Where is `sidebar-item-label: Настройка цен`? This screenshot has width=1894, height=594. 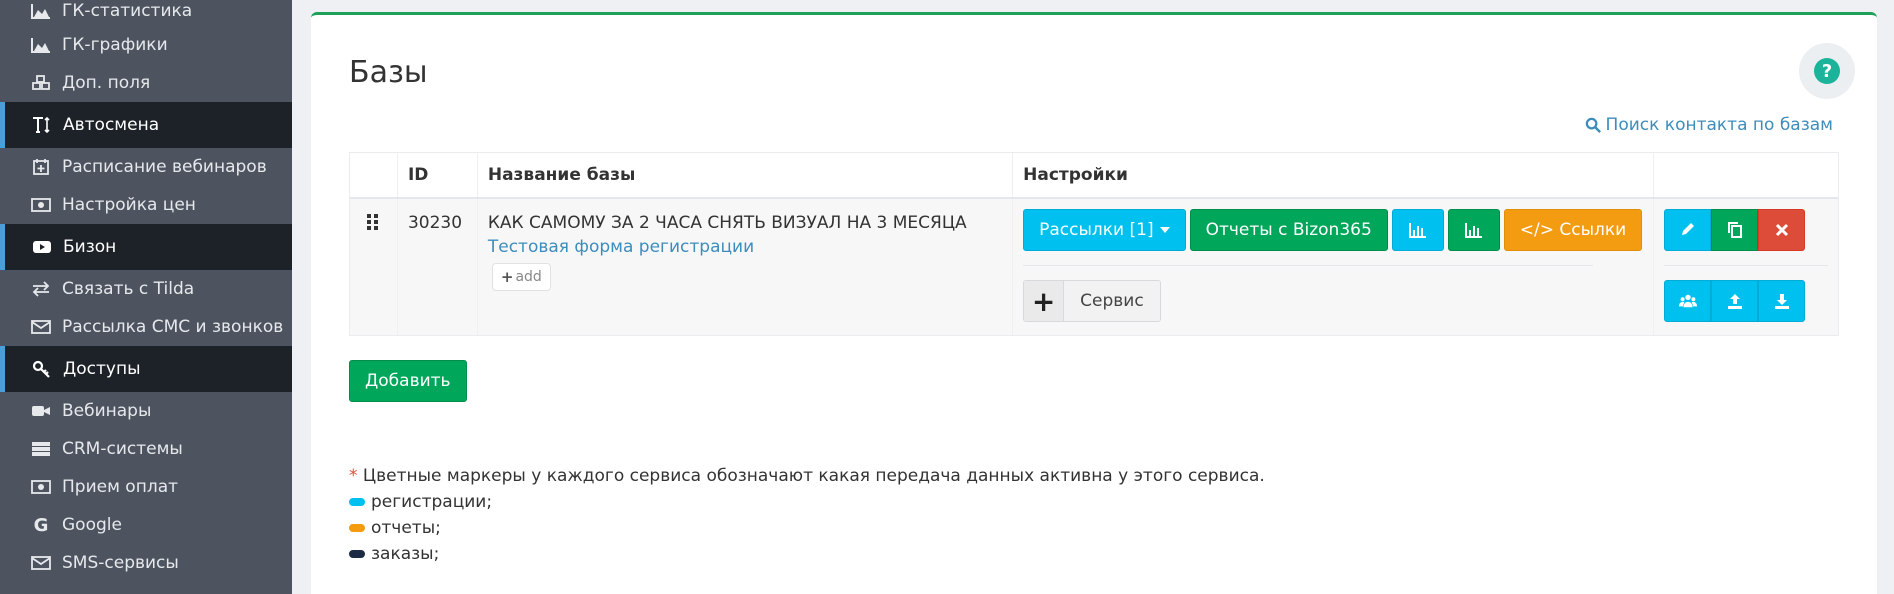 sidebar-item-label: Настройка цен is located at coordinates (129, 205).